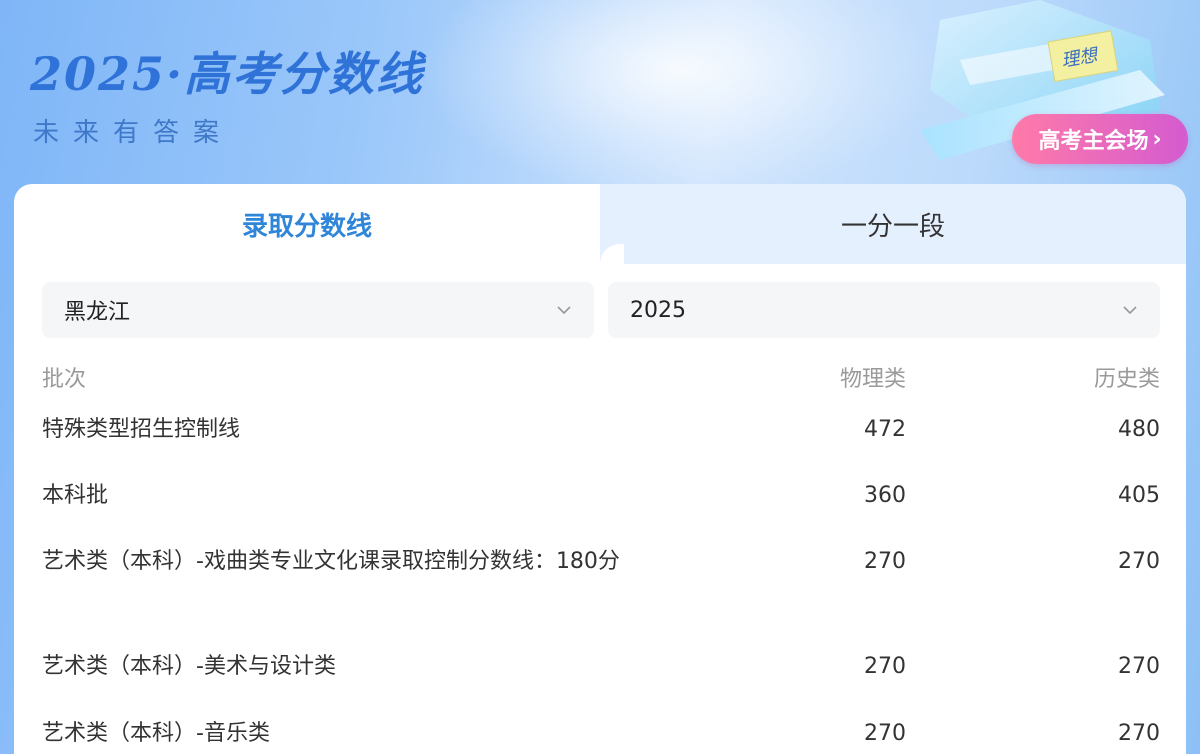 Image resolution: width=1200 pixels, height=754 pixels. What do you see at coordinates (1126, 379) in the screenshot?
I see `header-history: 历史类` at bounding box center [1126, 379].